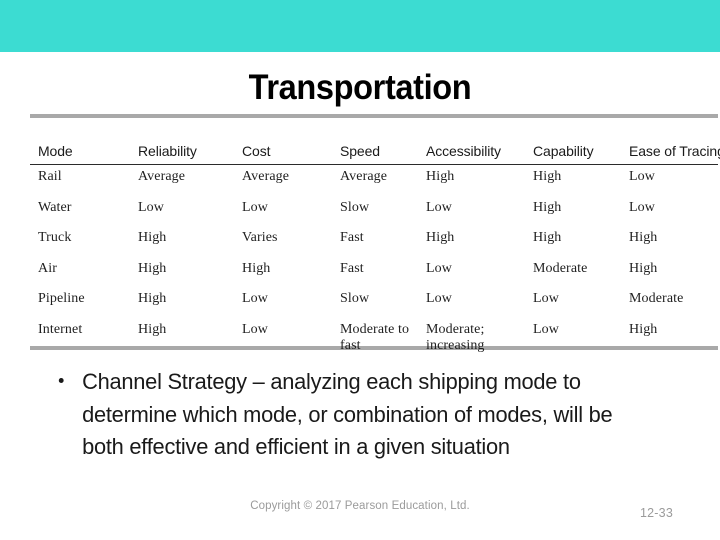  Describe the element at coordinates (364, 176) in the screenshot. I see `cell-speed: Average` at that location.